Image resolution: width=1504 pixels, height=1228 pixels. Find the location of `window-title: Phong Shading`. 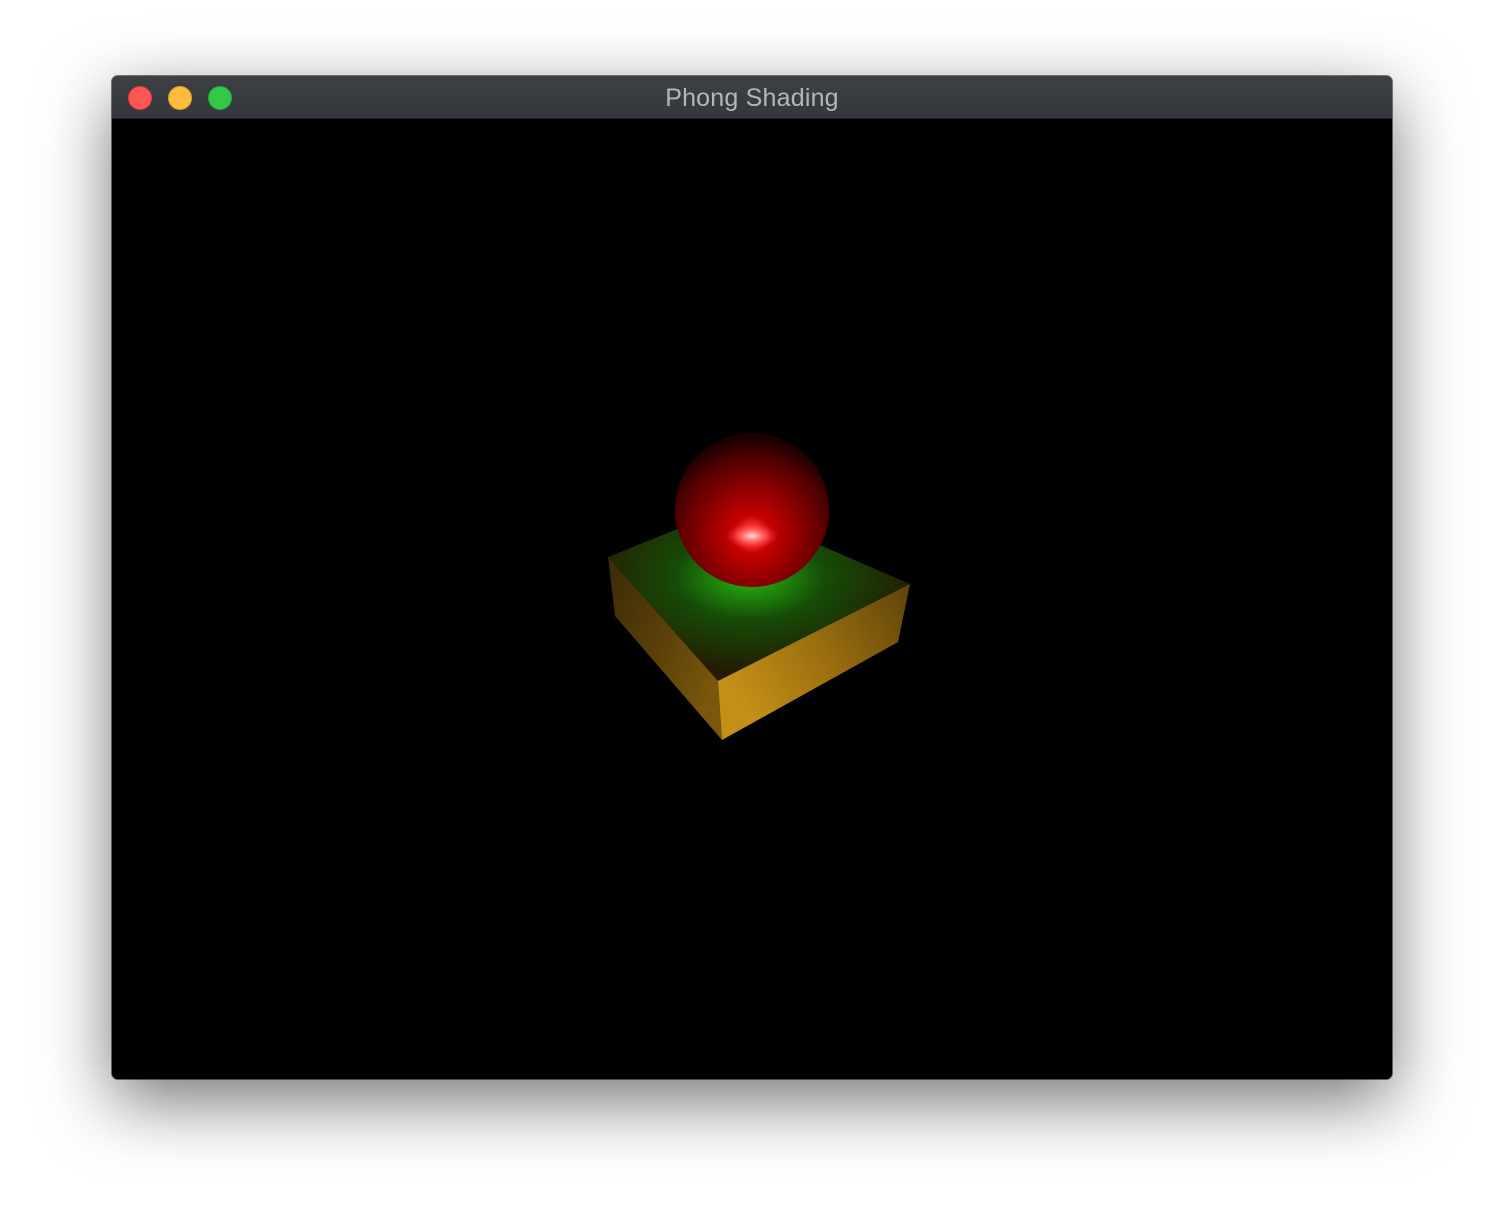

window-title: Phong Shading is located at coordinates (752, 98).